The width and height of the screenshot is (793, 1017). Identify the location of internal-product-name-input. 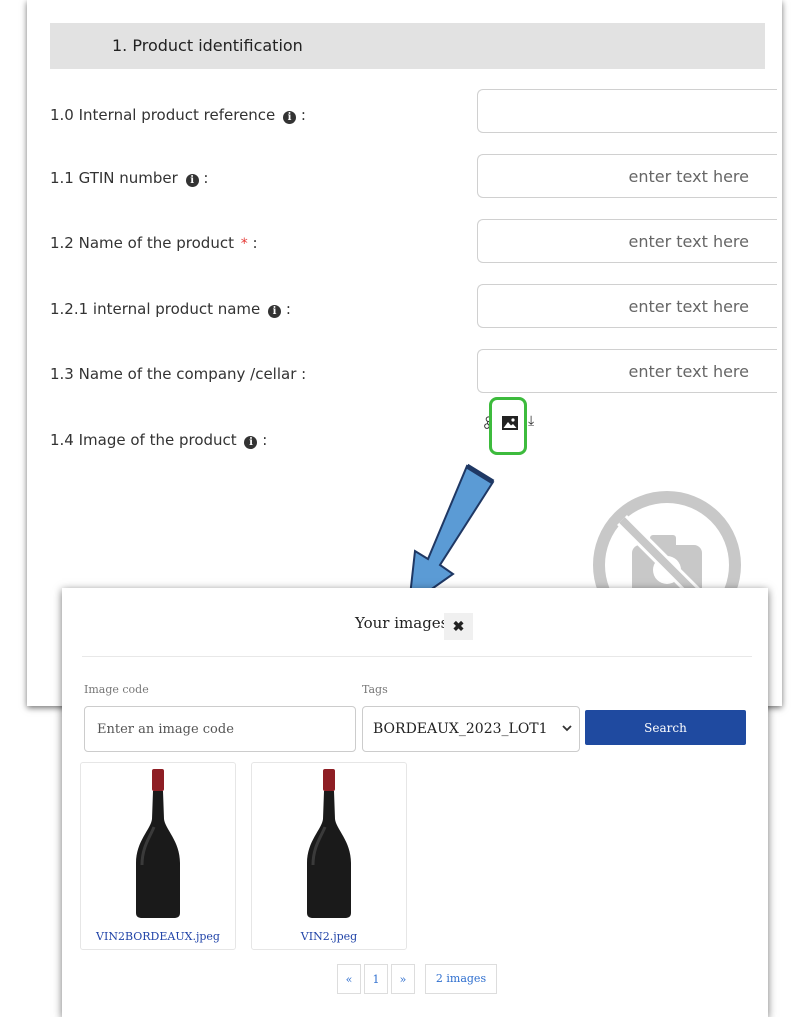
(627, 306).